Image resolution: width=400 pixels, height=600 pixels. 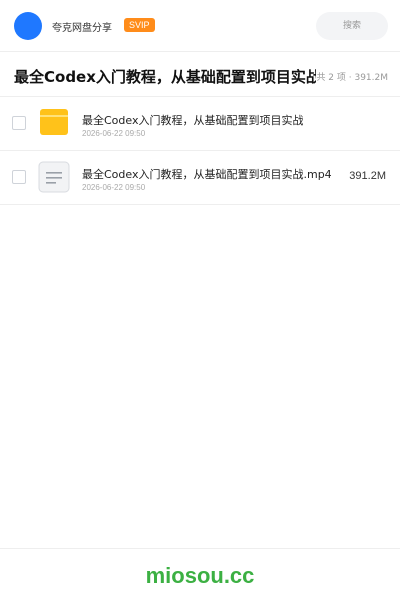 I want to click on avatar, so click(x=28, y=26).